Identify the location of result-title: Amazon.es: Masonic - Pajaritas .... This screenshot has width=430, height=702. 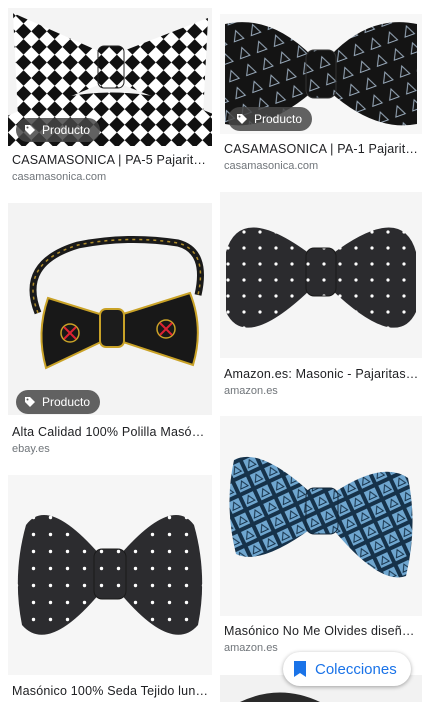
(322, 374).